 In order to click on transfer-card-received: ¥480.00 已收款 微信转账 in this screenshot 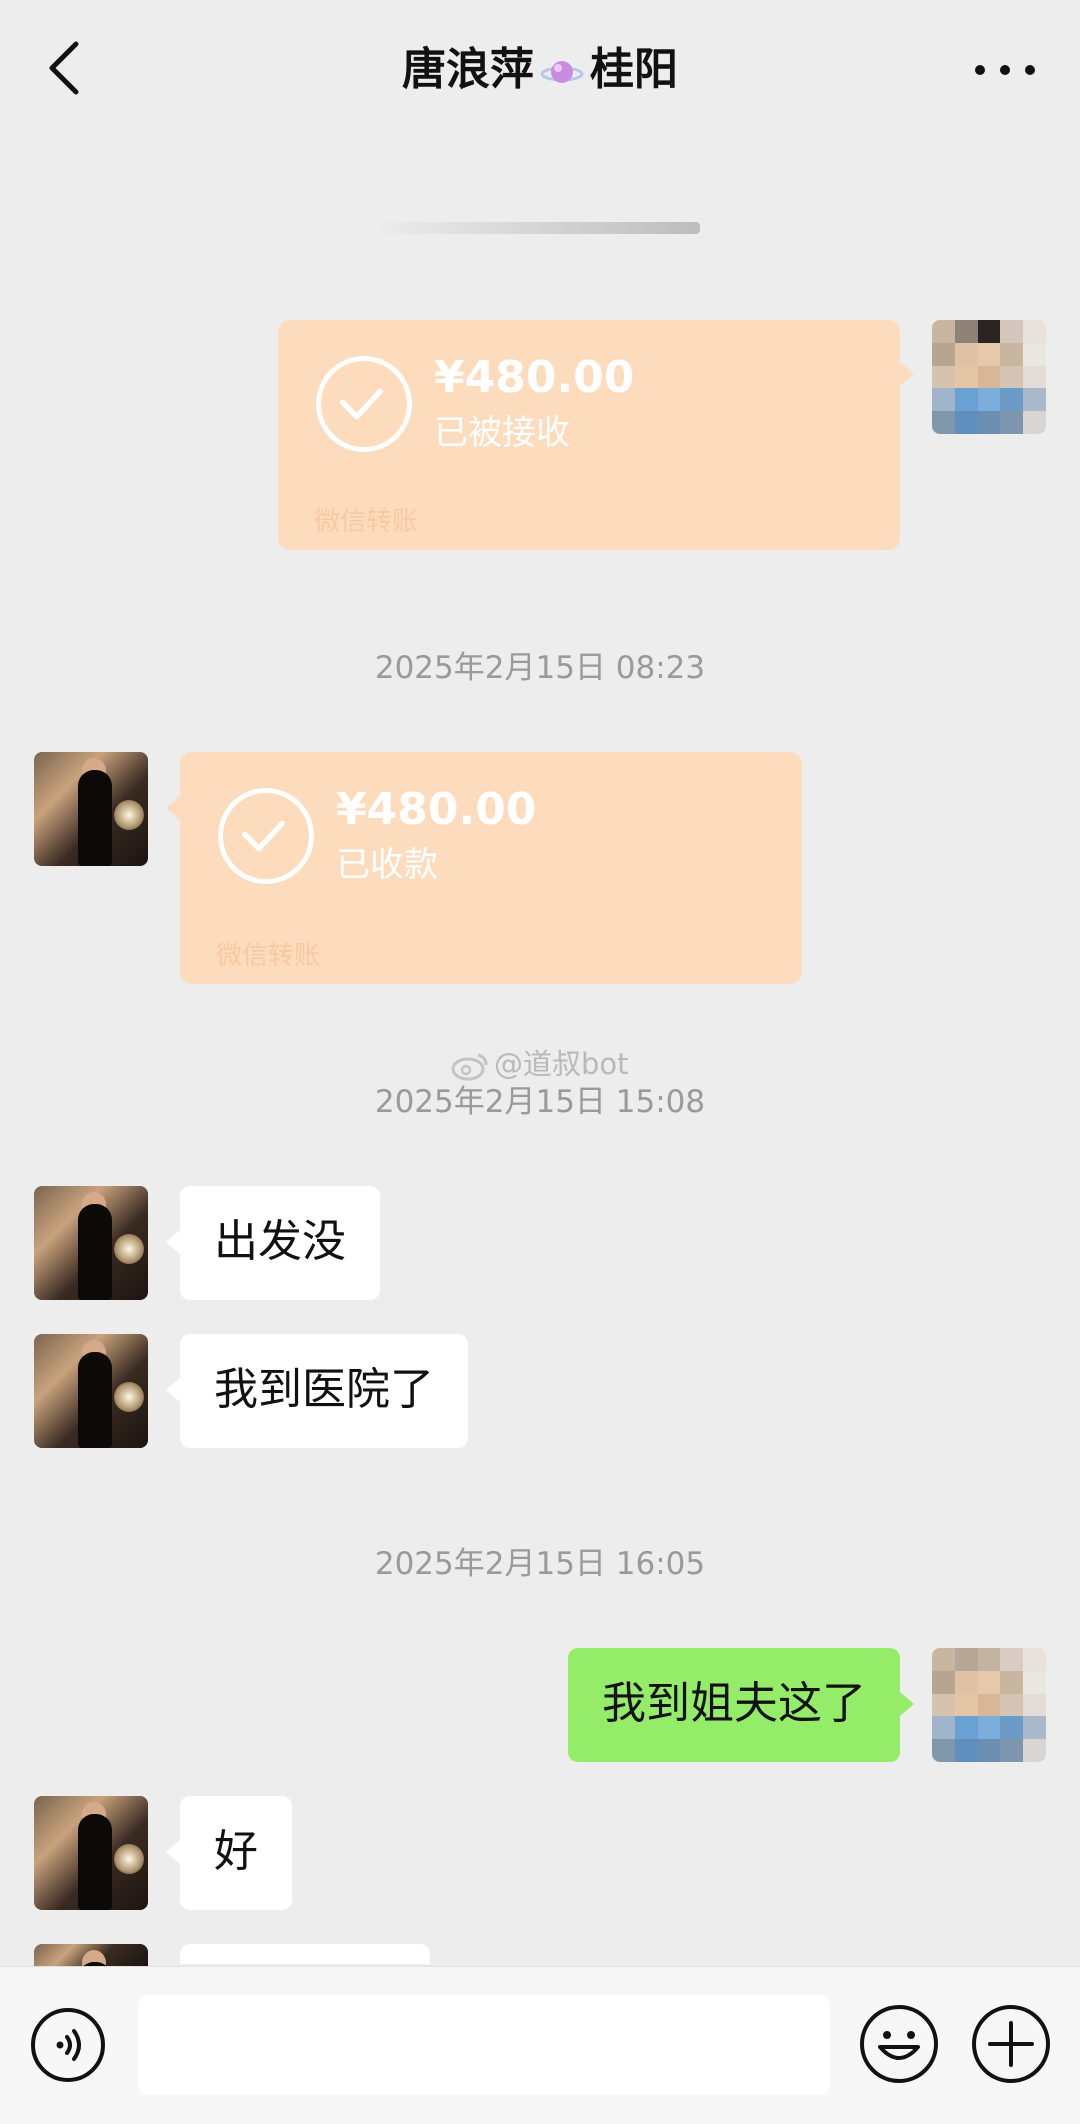, I will do `click(491, 868)`.